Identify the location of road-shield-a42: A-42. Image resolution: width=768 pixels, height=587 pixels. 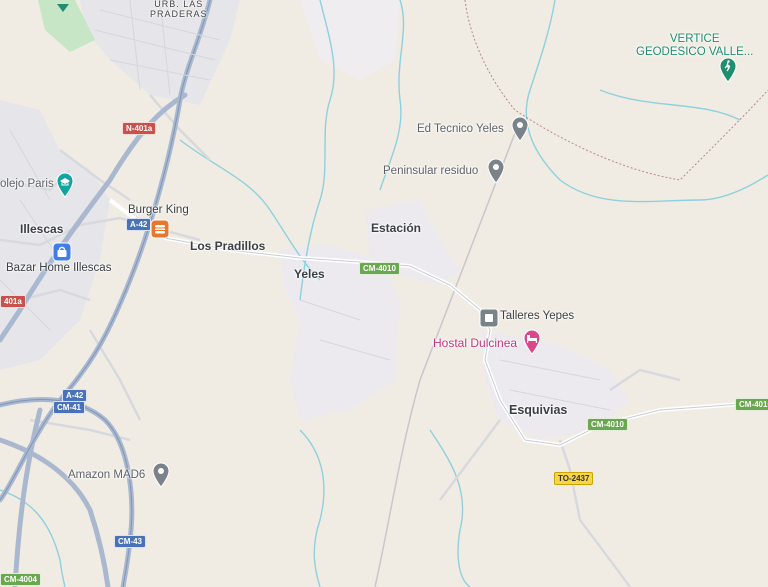
(139, 224).